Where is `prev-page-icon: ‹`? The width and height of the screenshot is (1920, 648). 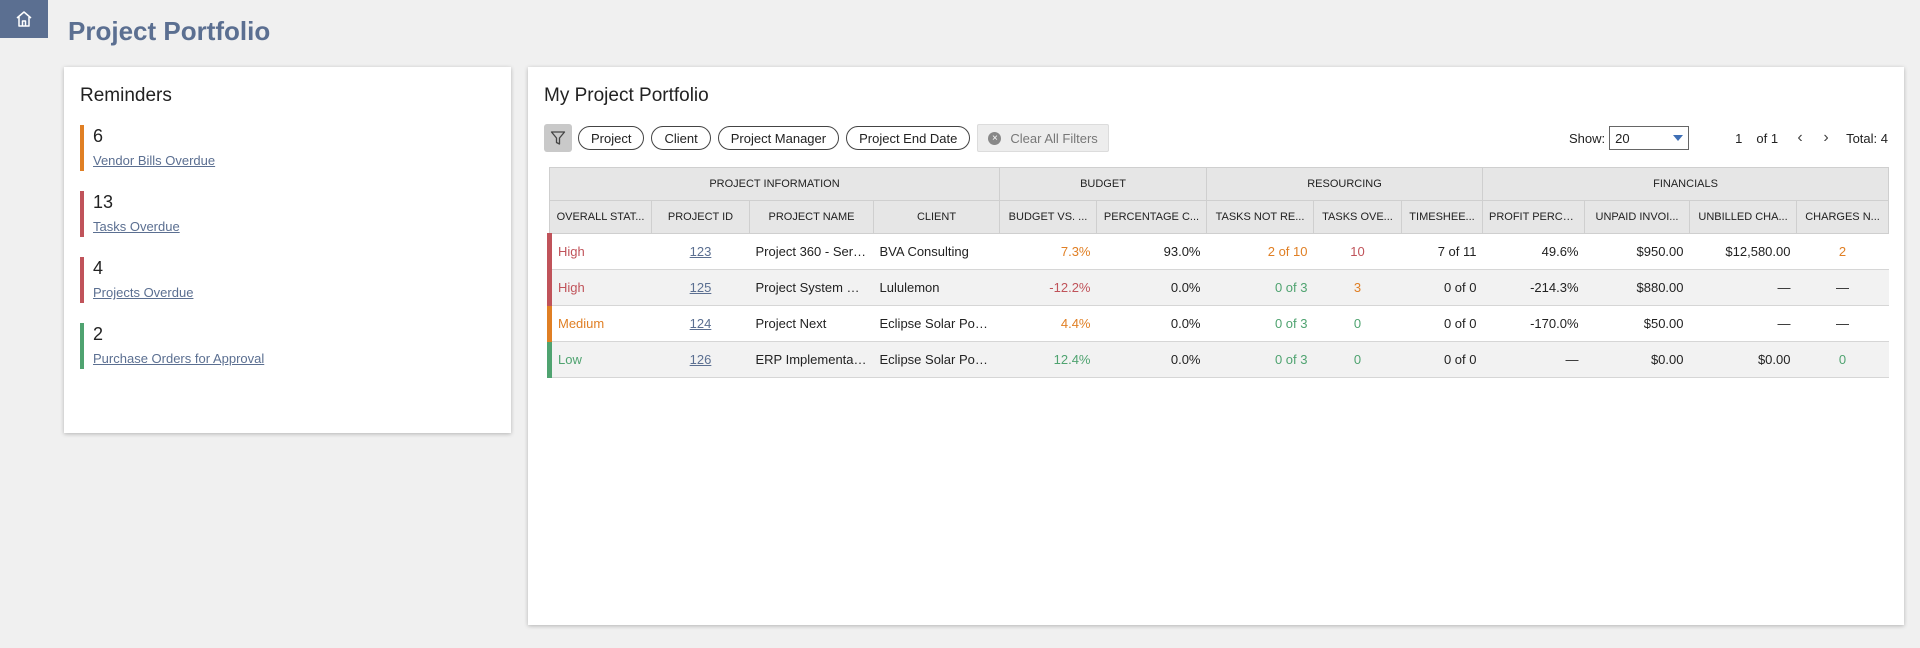 prev-page-icon: ‹ is located at coordinates (1800, 138).